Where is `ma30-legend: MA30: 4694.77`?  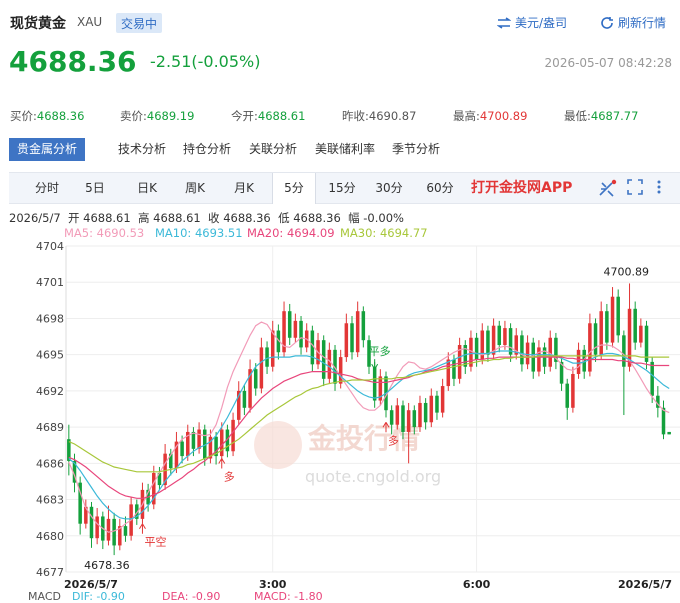
ma30-legend: MA30: 4694.77 is located at coordinates (384, 233).